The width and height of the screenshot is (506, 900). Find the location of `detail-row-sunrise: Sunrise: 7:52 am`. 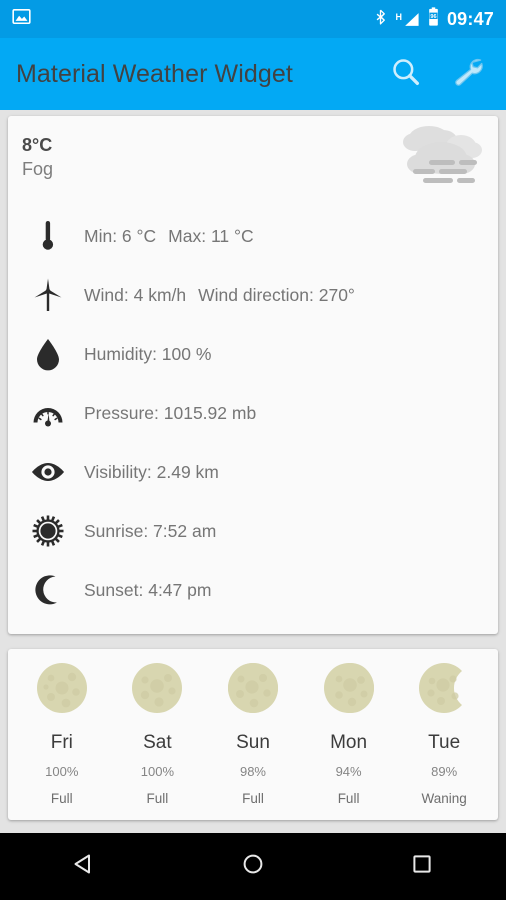

detail-row-sunrise: Sunrise: 7:52 am is located at coordinates (253, 531).